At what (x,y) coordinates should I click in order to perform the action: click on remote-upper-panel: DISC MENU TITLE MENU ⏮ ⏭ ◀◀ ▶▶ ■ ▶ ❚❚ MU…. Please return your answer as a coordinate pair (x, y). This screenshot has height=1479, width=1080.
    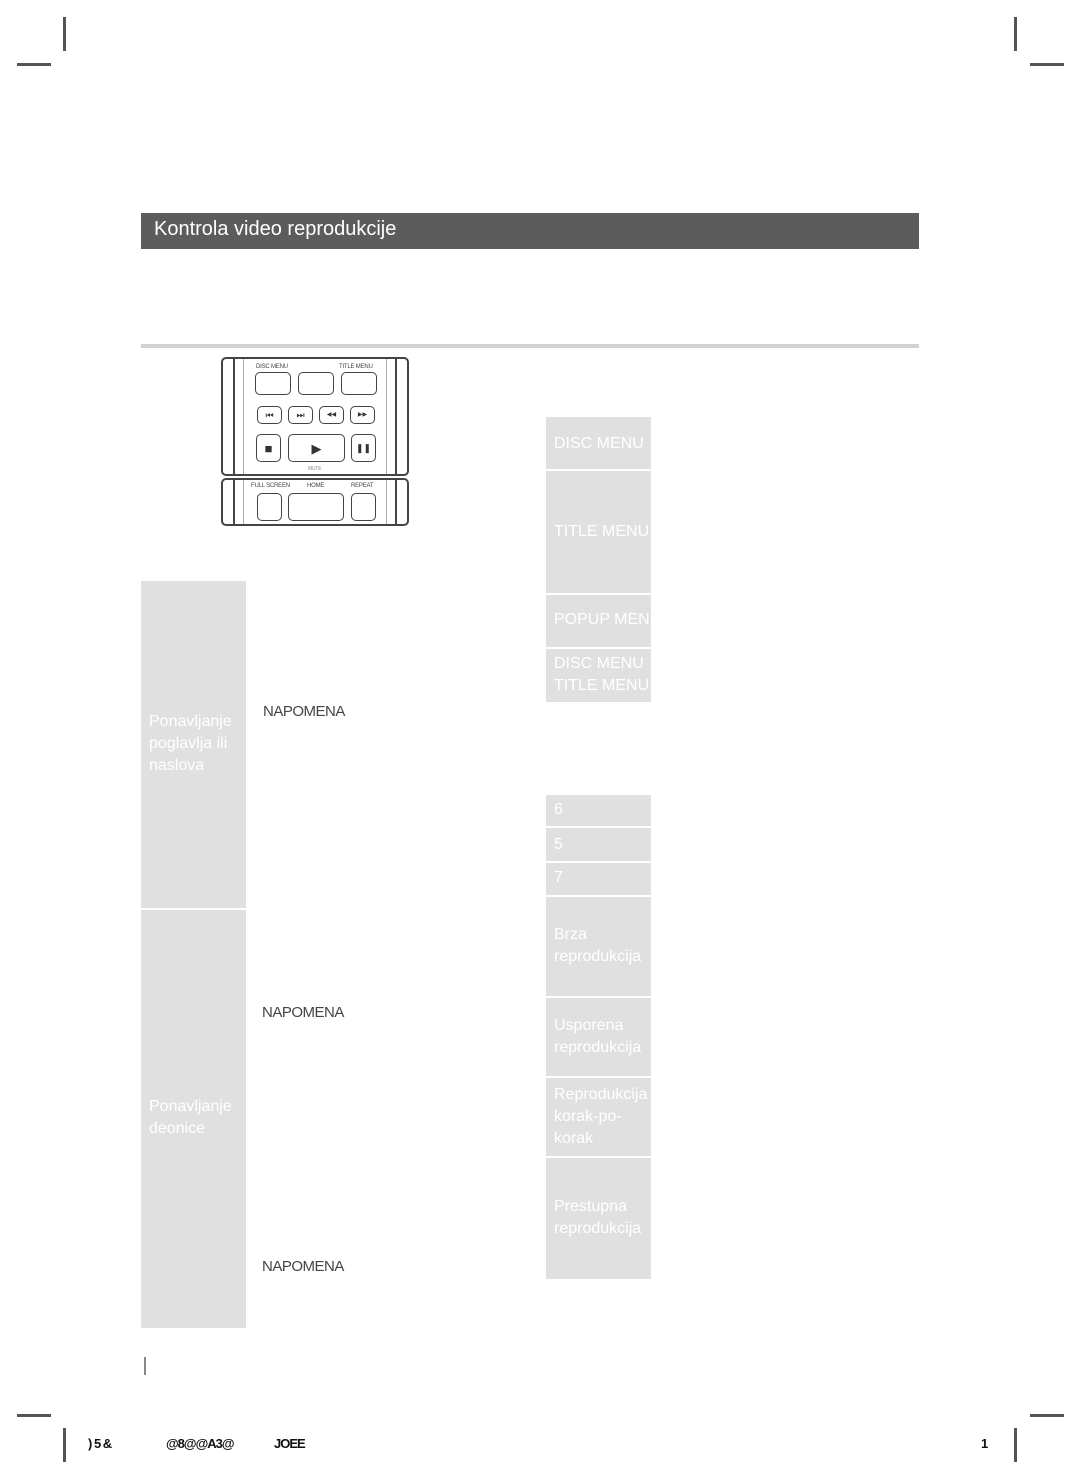
    Looking at the image, I should click on (315, 416).